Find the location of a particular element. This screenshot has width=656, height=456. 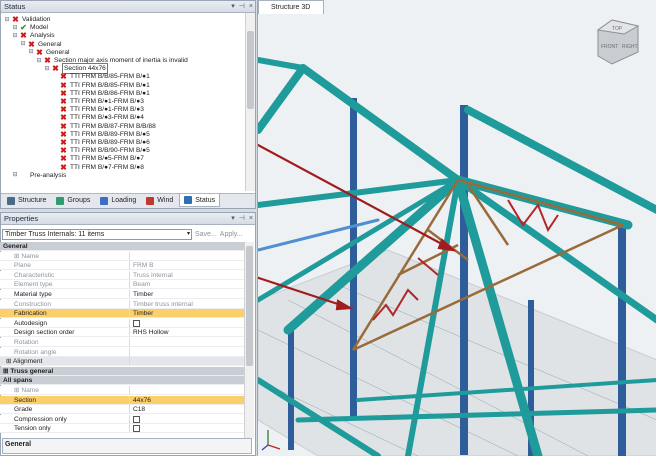

property-name: Fabrication is located at coordinates (65, 314).